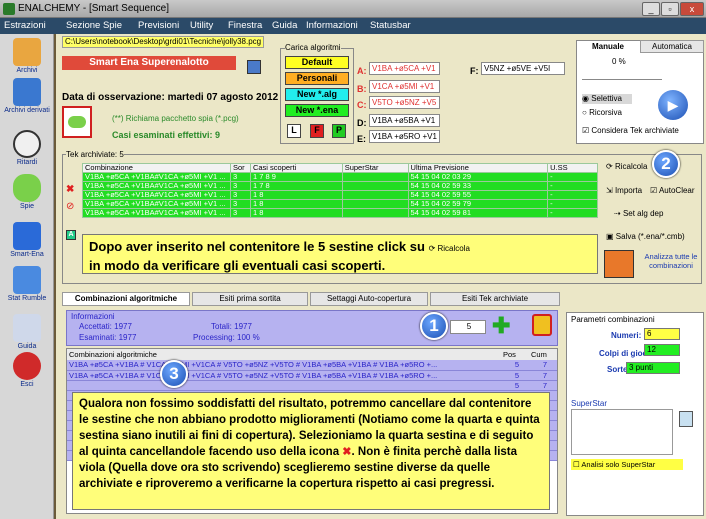 This screenshot has width=706, height=519. What do you see at coordinates (27, 96) in the screenshot?
I see `sidebar-item-archivi-derivati: Archivi derivati` at bounding box center [27, 96].